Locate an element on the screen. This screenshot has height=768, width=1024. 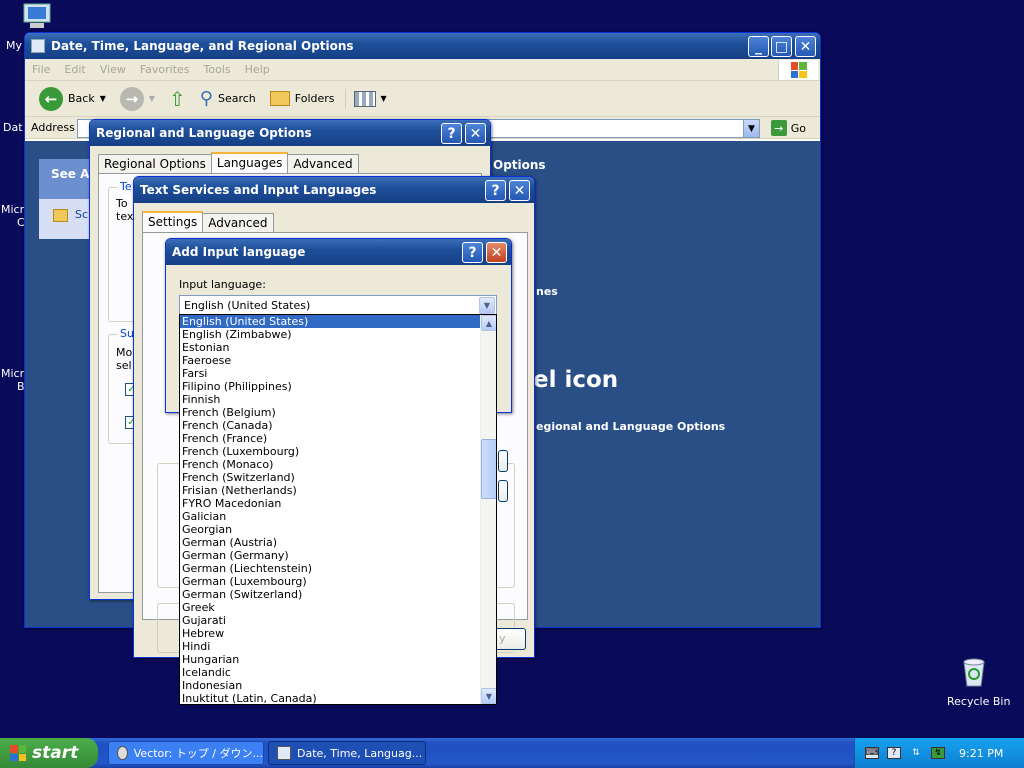
views-icon is located at coordinates (364, 98).